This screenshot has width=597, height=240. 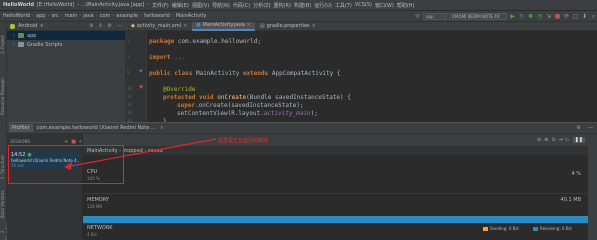 I want to click on attach-icon: ⇲, so click(x=548, y=16).